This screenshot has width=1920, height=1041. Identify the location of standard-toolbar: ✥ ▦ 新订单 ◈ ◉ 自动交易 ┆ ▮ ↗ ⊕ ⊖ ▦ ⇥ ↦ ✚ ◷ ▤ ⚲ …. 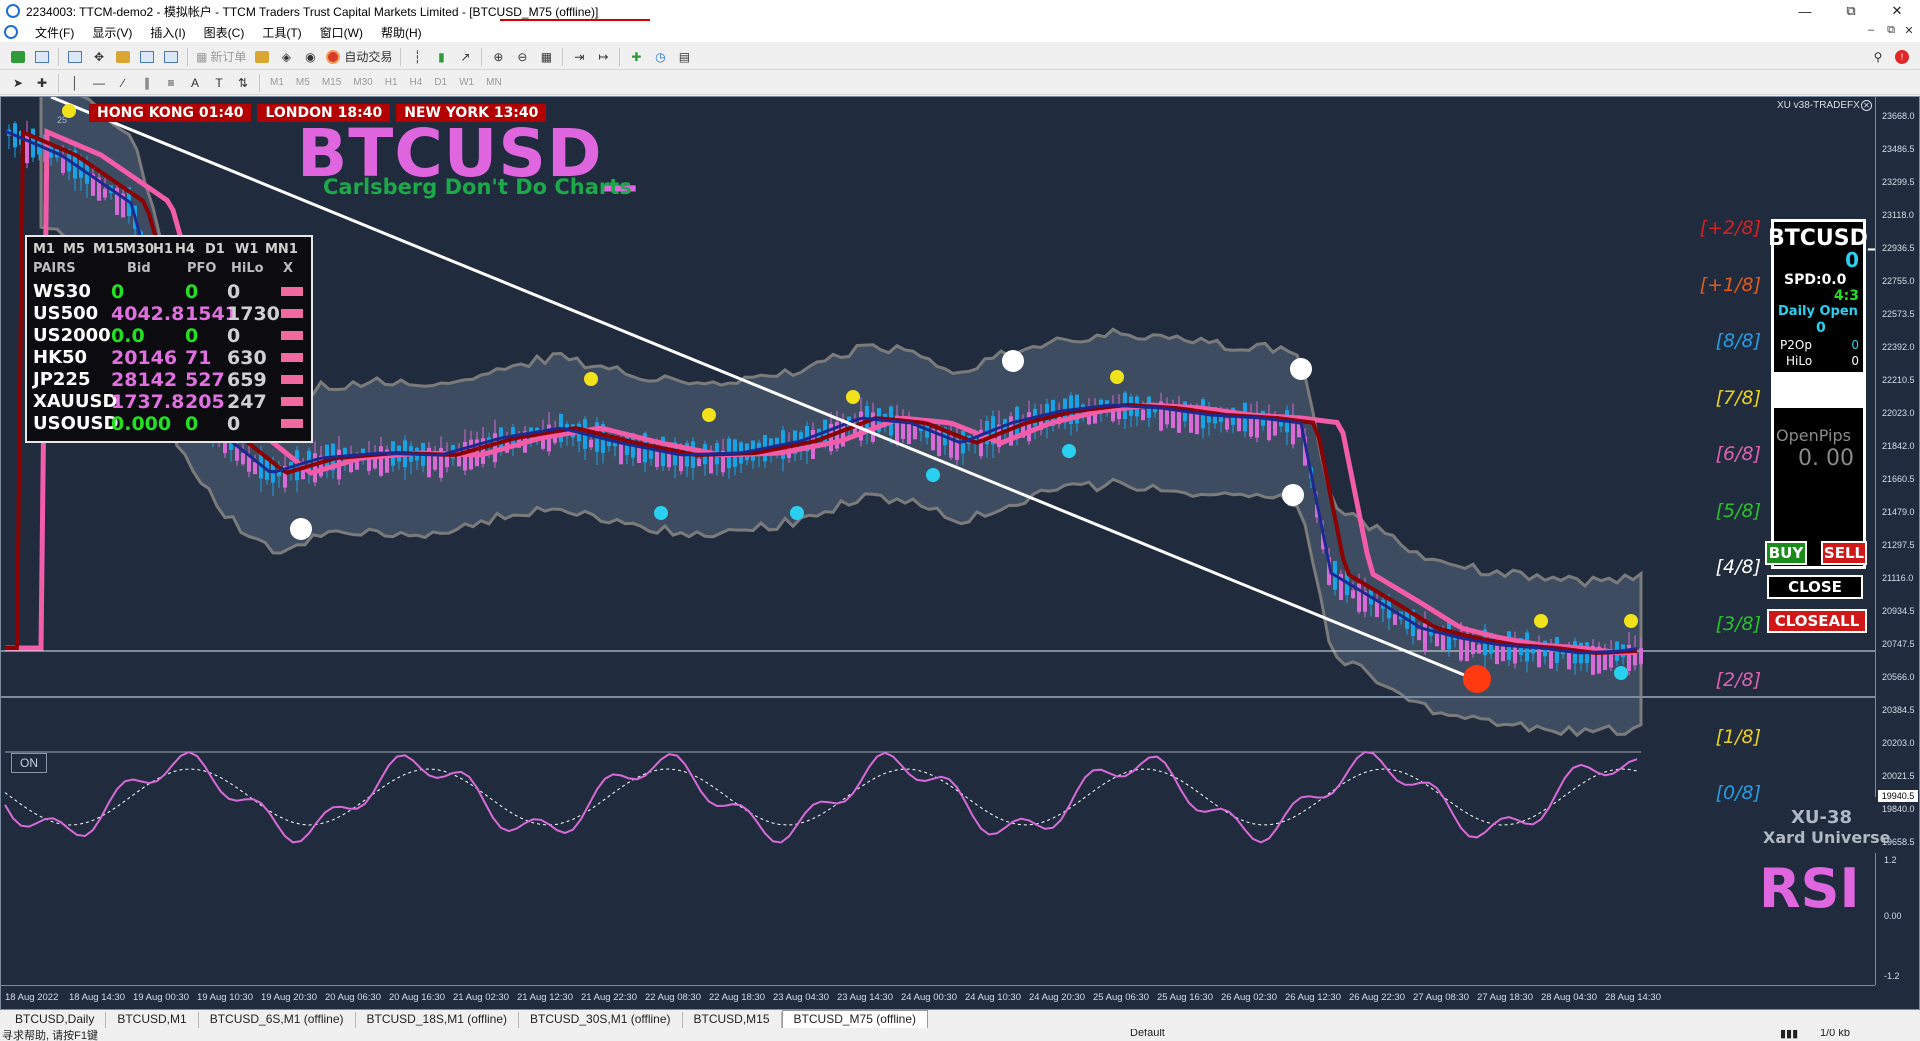
(960, 57).